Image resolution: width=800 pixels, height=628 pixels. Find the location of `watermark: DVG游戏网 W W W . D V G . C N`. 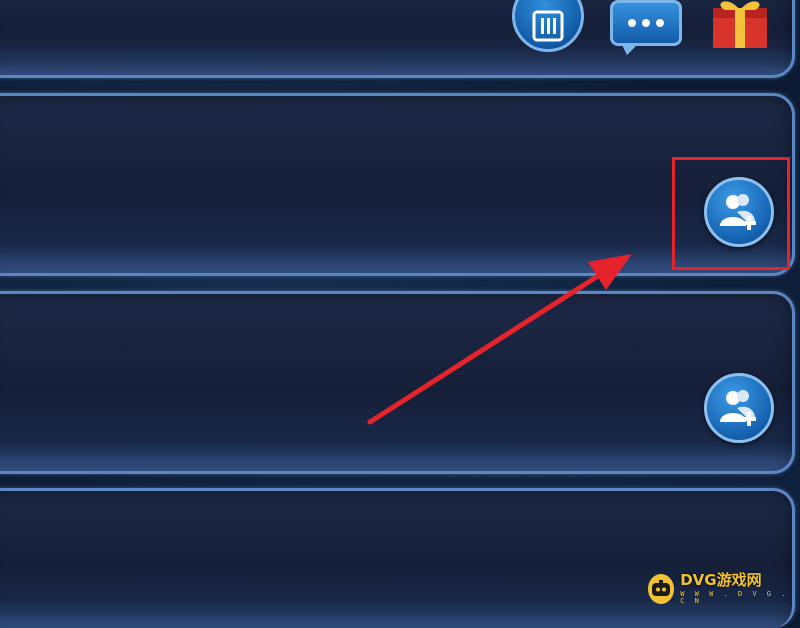

watermark: DVG游戏网 W W W . D V G . C N is located at coordinates (724, 589).